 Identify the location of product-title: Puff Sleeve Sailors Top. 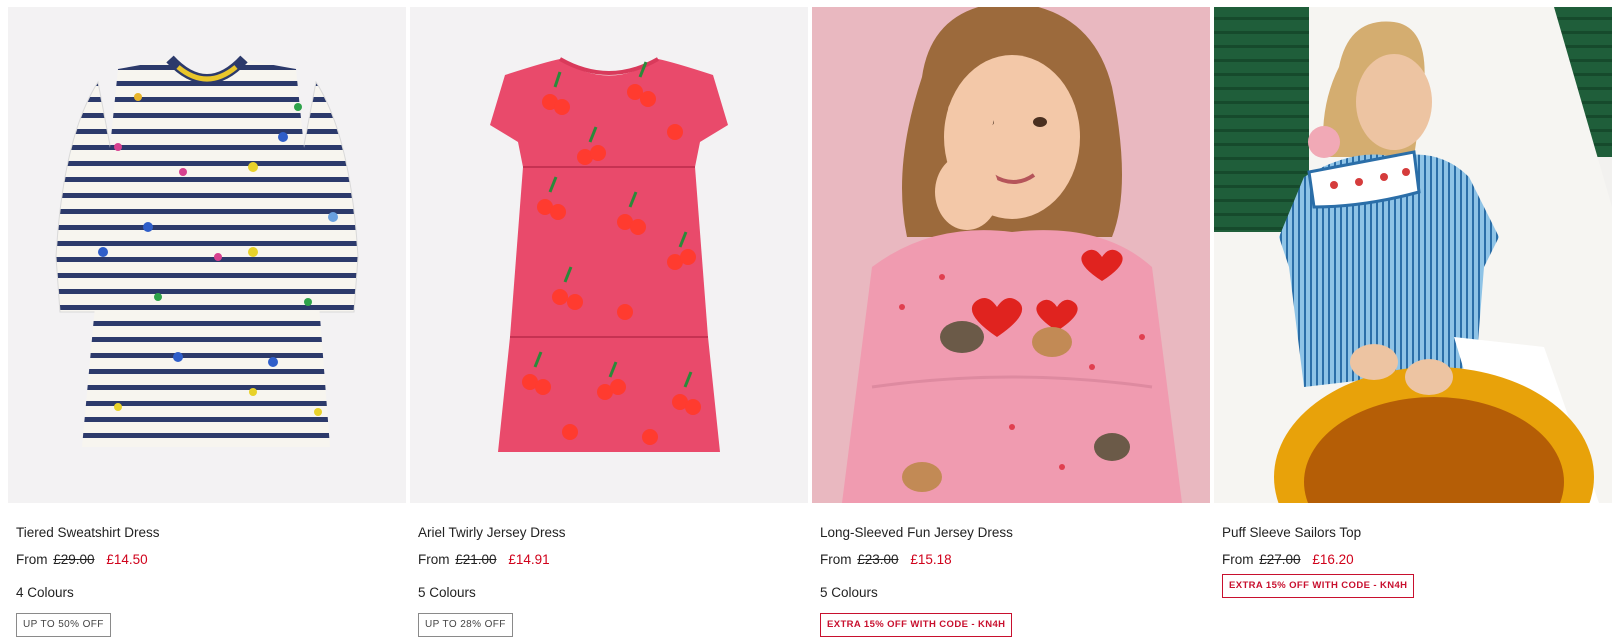
(1417, 533).